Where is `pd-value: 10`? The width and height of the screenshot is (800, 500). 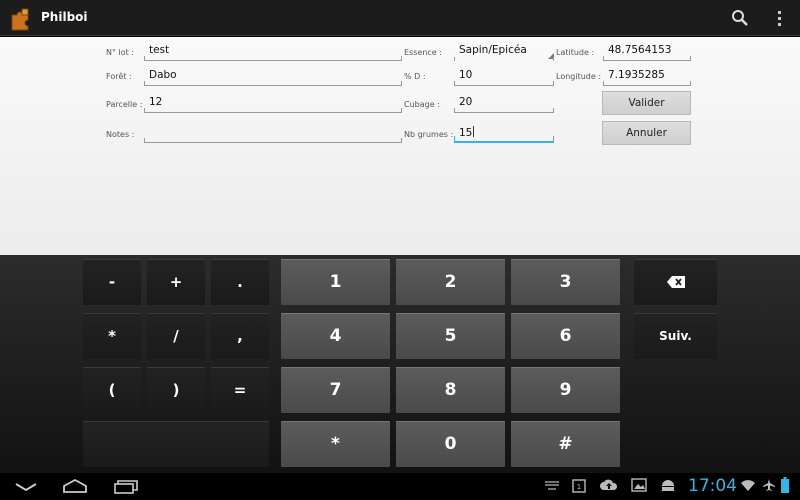 pd-value: 10 is located at coordinates (466, 75).